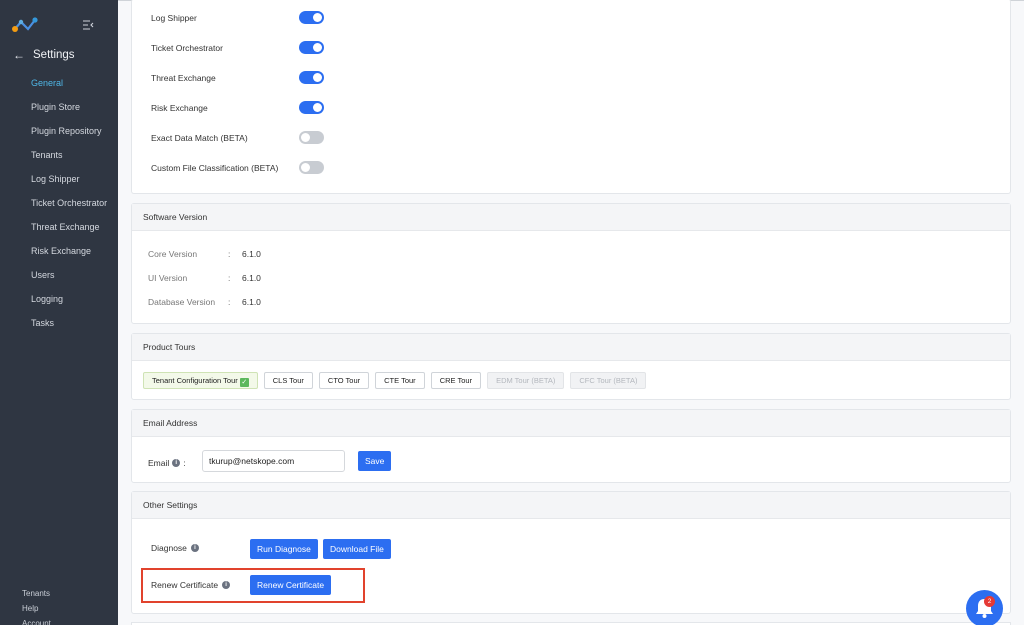 The height and width of the screenshot is (625, 1024). What do you see at coordinates (183, 77) in the screenshot?
I see `module-label: Threat Exchange` at bounding box center [183, 77].